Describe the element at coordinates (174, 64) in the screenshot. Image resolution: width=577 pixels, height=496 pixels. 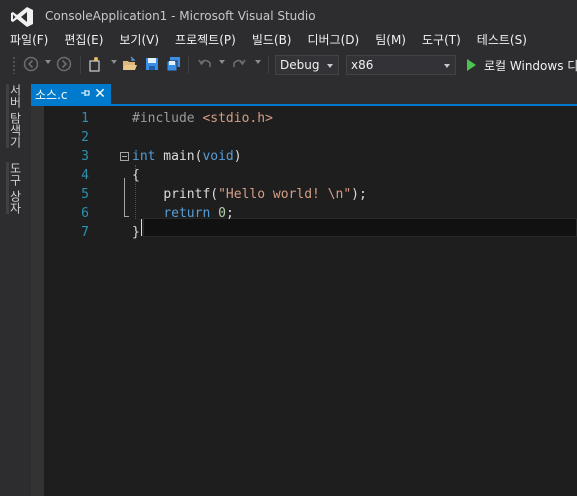
I see `save-all-icon` at that location.